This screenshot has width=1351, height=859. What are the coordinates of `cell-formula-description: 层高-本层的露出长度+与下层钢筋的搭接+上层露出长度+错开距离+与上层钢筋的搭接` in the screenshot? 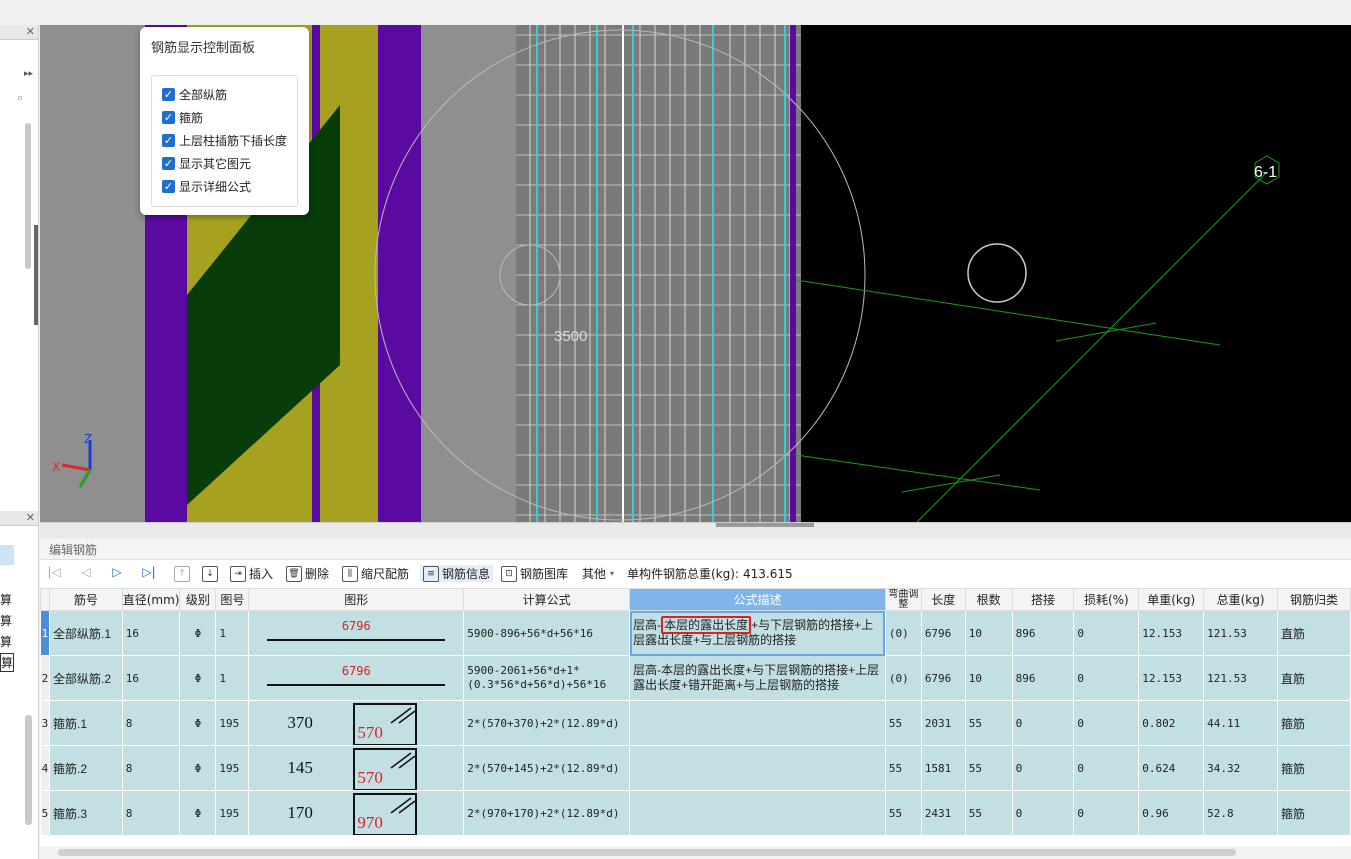 It's located at (757, 678).